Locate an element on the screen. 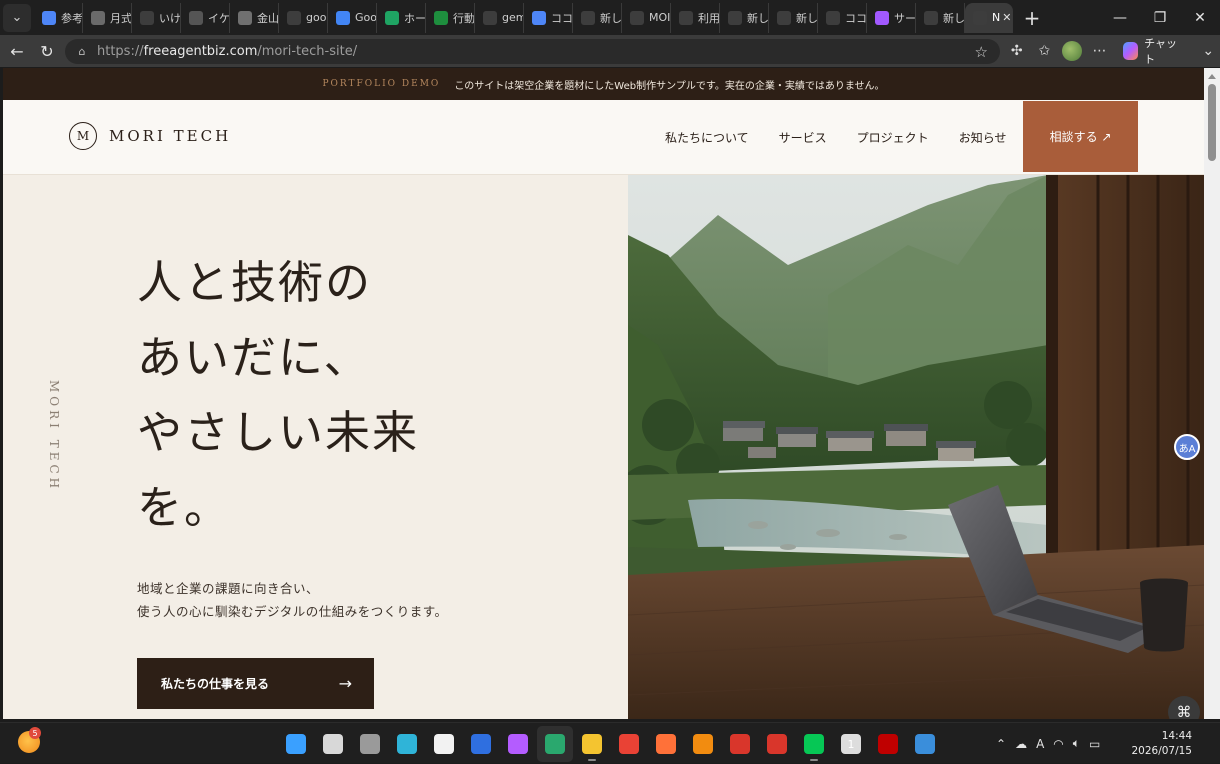 The height and width of the screenshot is (764, 1220). taskbar-app-todo is located at coordinates (481, 744).